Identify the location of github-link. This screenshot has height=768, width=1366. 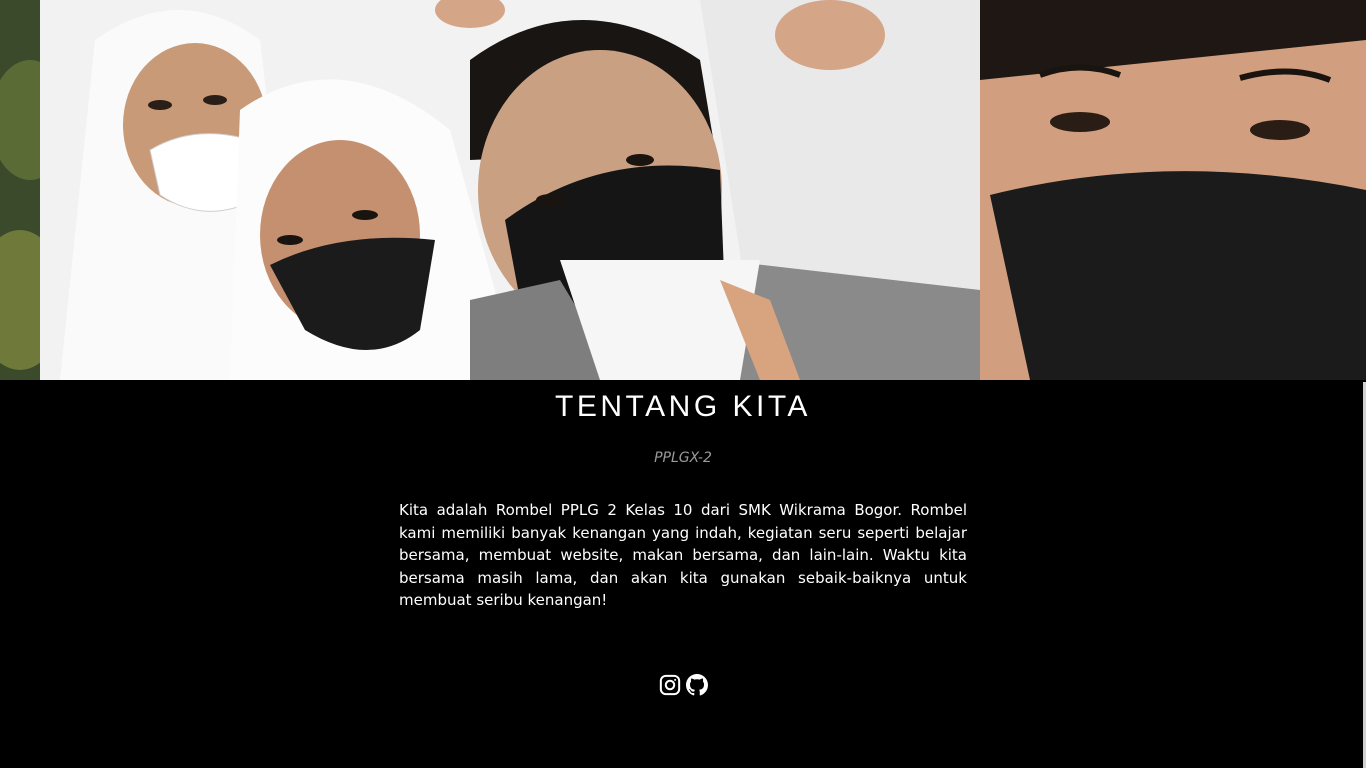
(696, 685).